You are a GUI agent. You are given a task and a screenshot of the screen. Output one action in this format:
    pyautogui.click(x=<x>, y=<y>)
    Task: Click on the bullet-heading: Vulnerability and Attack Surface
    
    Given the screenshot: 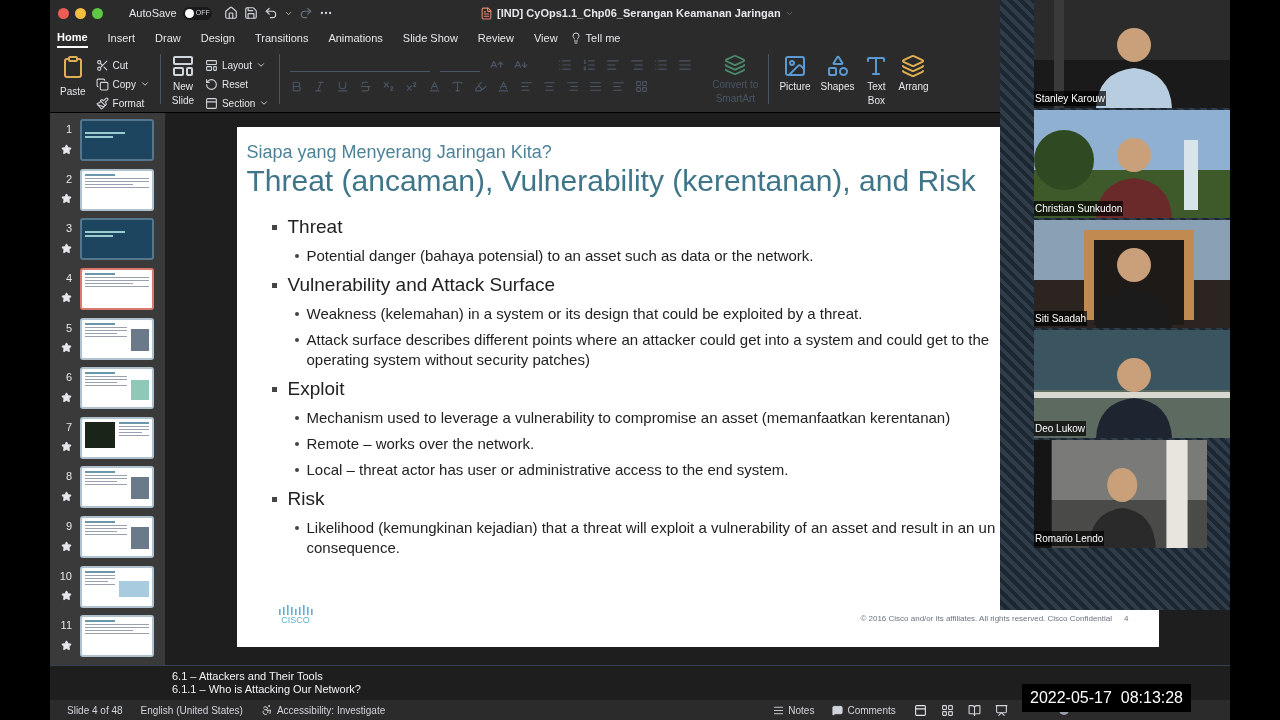 What is the action you would take?
    pyautogui.click(x=421, y=284)
    